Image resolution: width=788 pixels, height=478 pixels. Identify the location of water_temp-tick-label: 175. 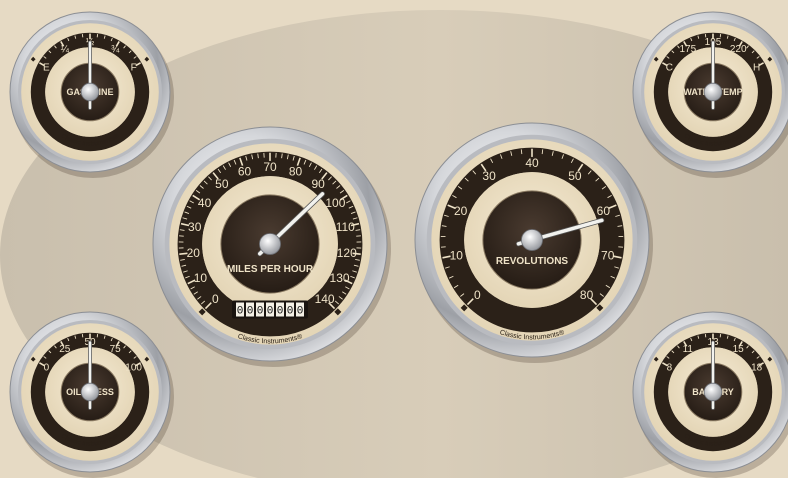
(687, 49).